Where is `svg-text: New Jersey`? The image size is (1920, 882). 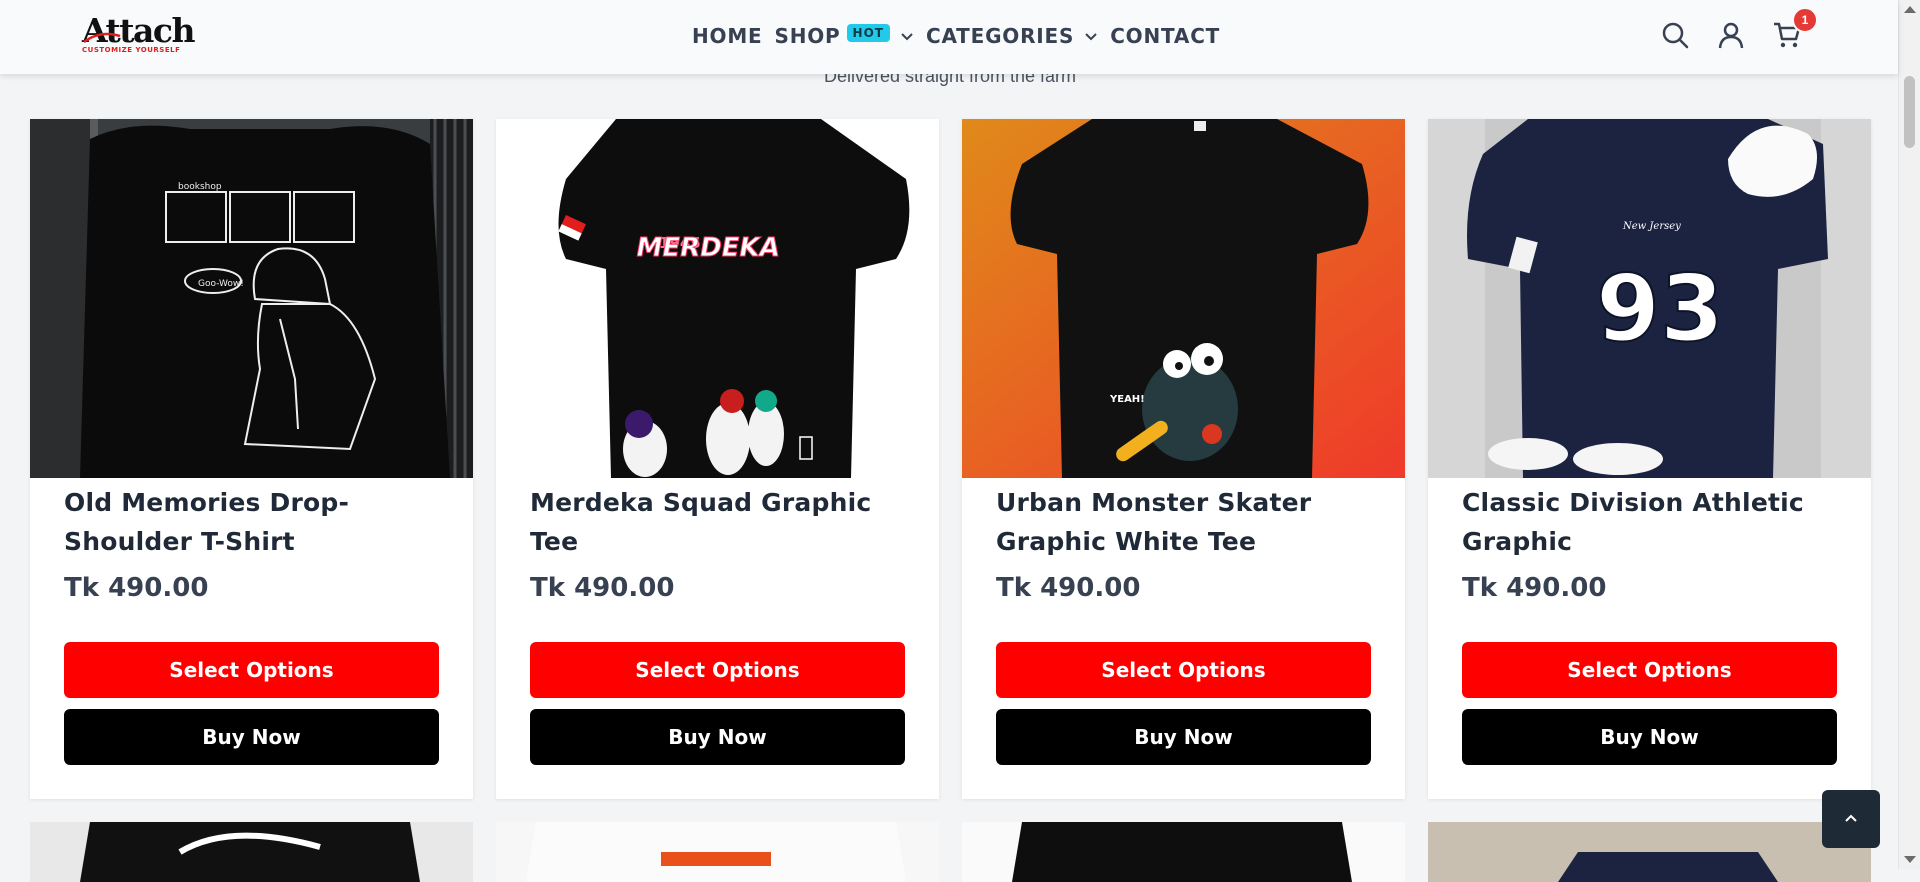
svg-text: New Jersey is located at coordinates (1651, 226).